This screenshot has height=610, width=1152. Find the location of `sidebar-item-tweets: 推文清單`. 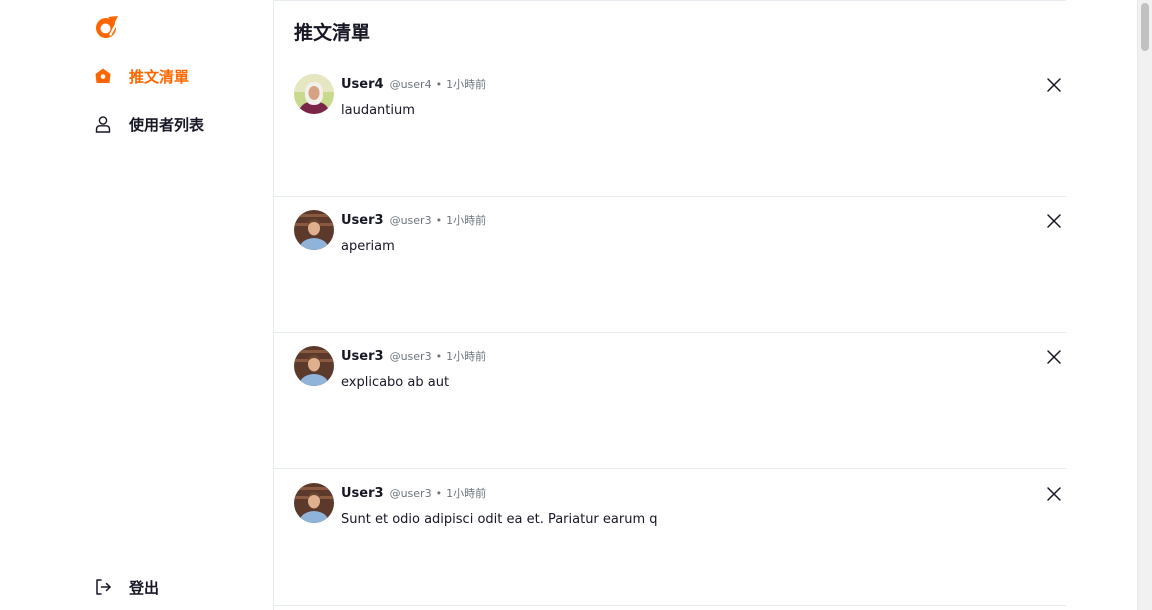

sidebar-item-tweets: 推文清單 is located at coordinates (141, 76).